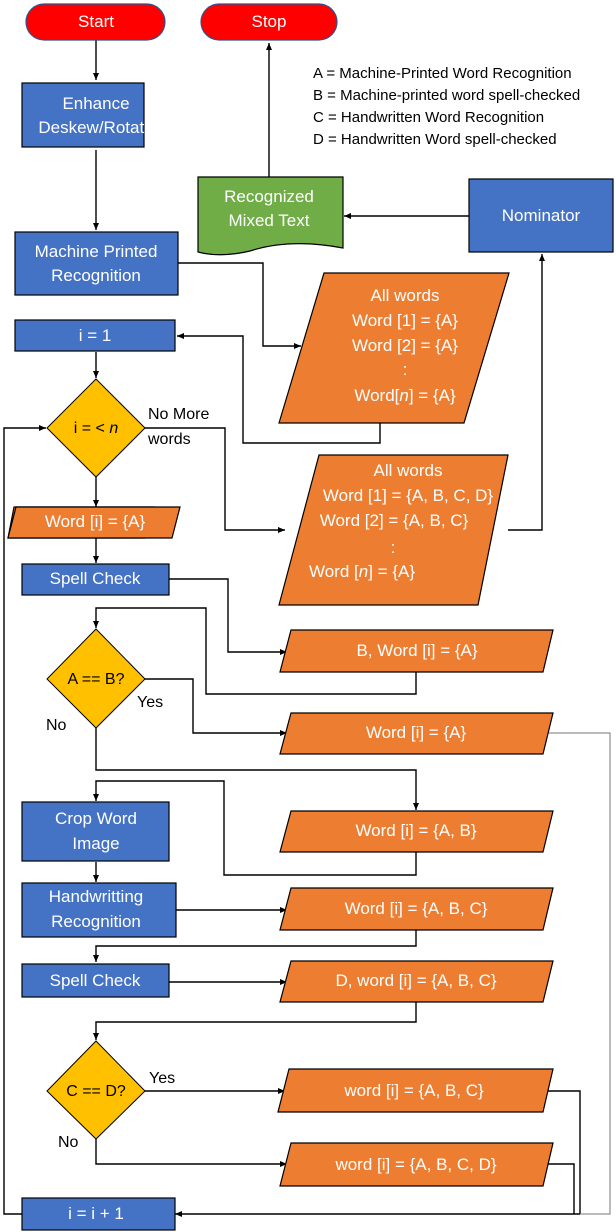 The image size is (616, 1232). I want to click on svg-text: Deskew/Rotate, so click(95, 127).